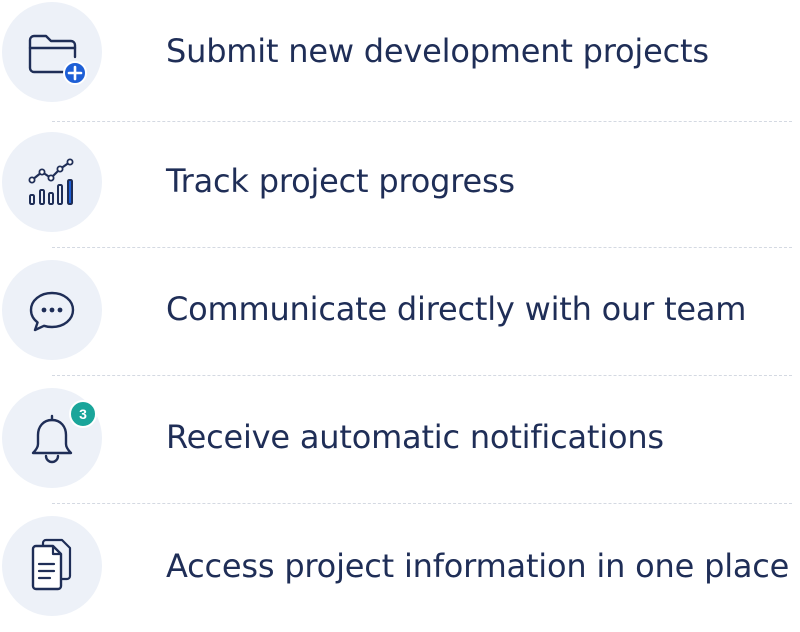  Describe the element at coordinates (456, 309) in the screenshot. I see `feature-label: Communicate directly with our team` at that location.